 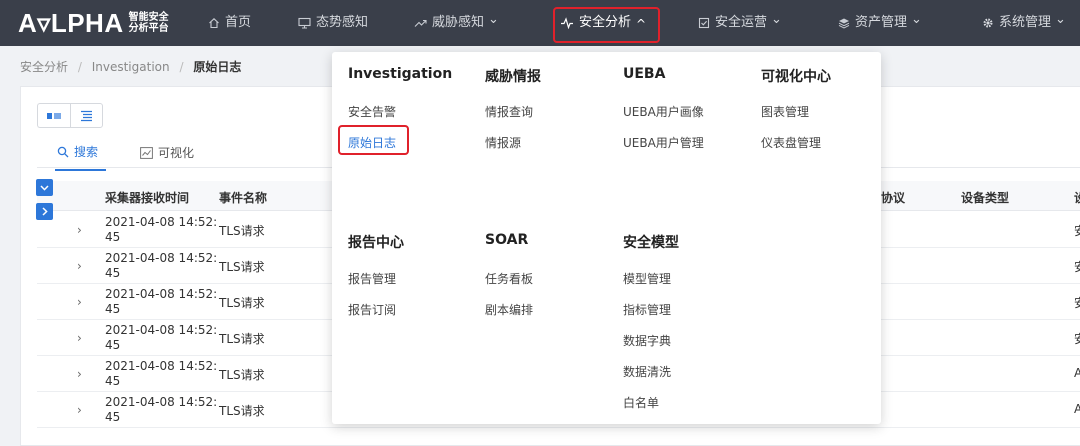 I want to click on menu-heading-threat-intel: 威胁情报, so click(x=513, y=77).